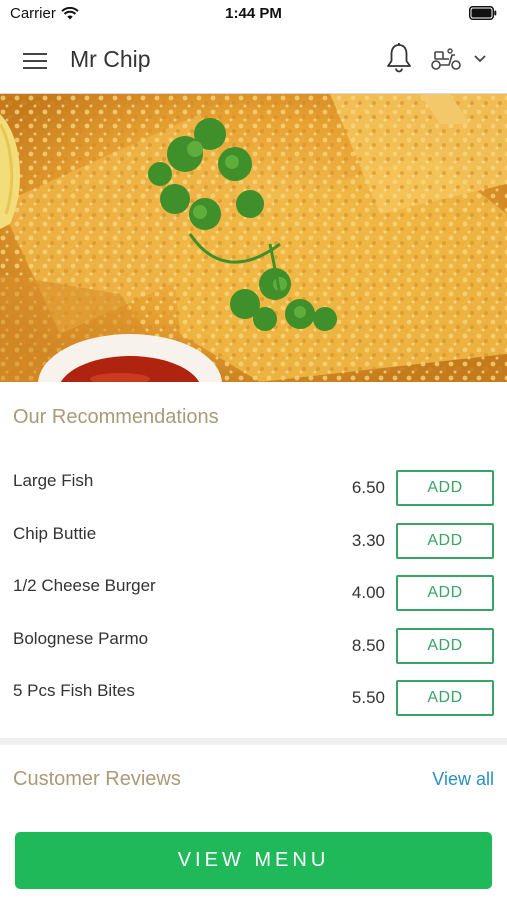 This screenshot has width=507, height=900. I want to click on list-item: Bolognese Parmo 8.50 ADD, so click(253, 646).